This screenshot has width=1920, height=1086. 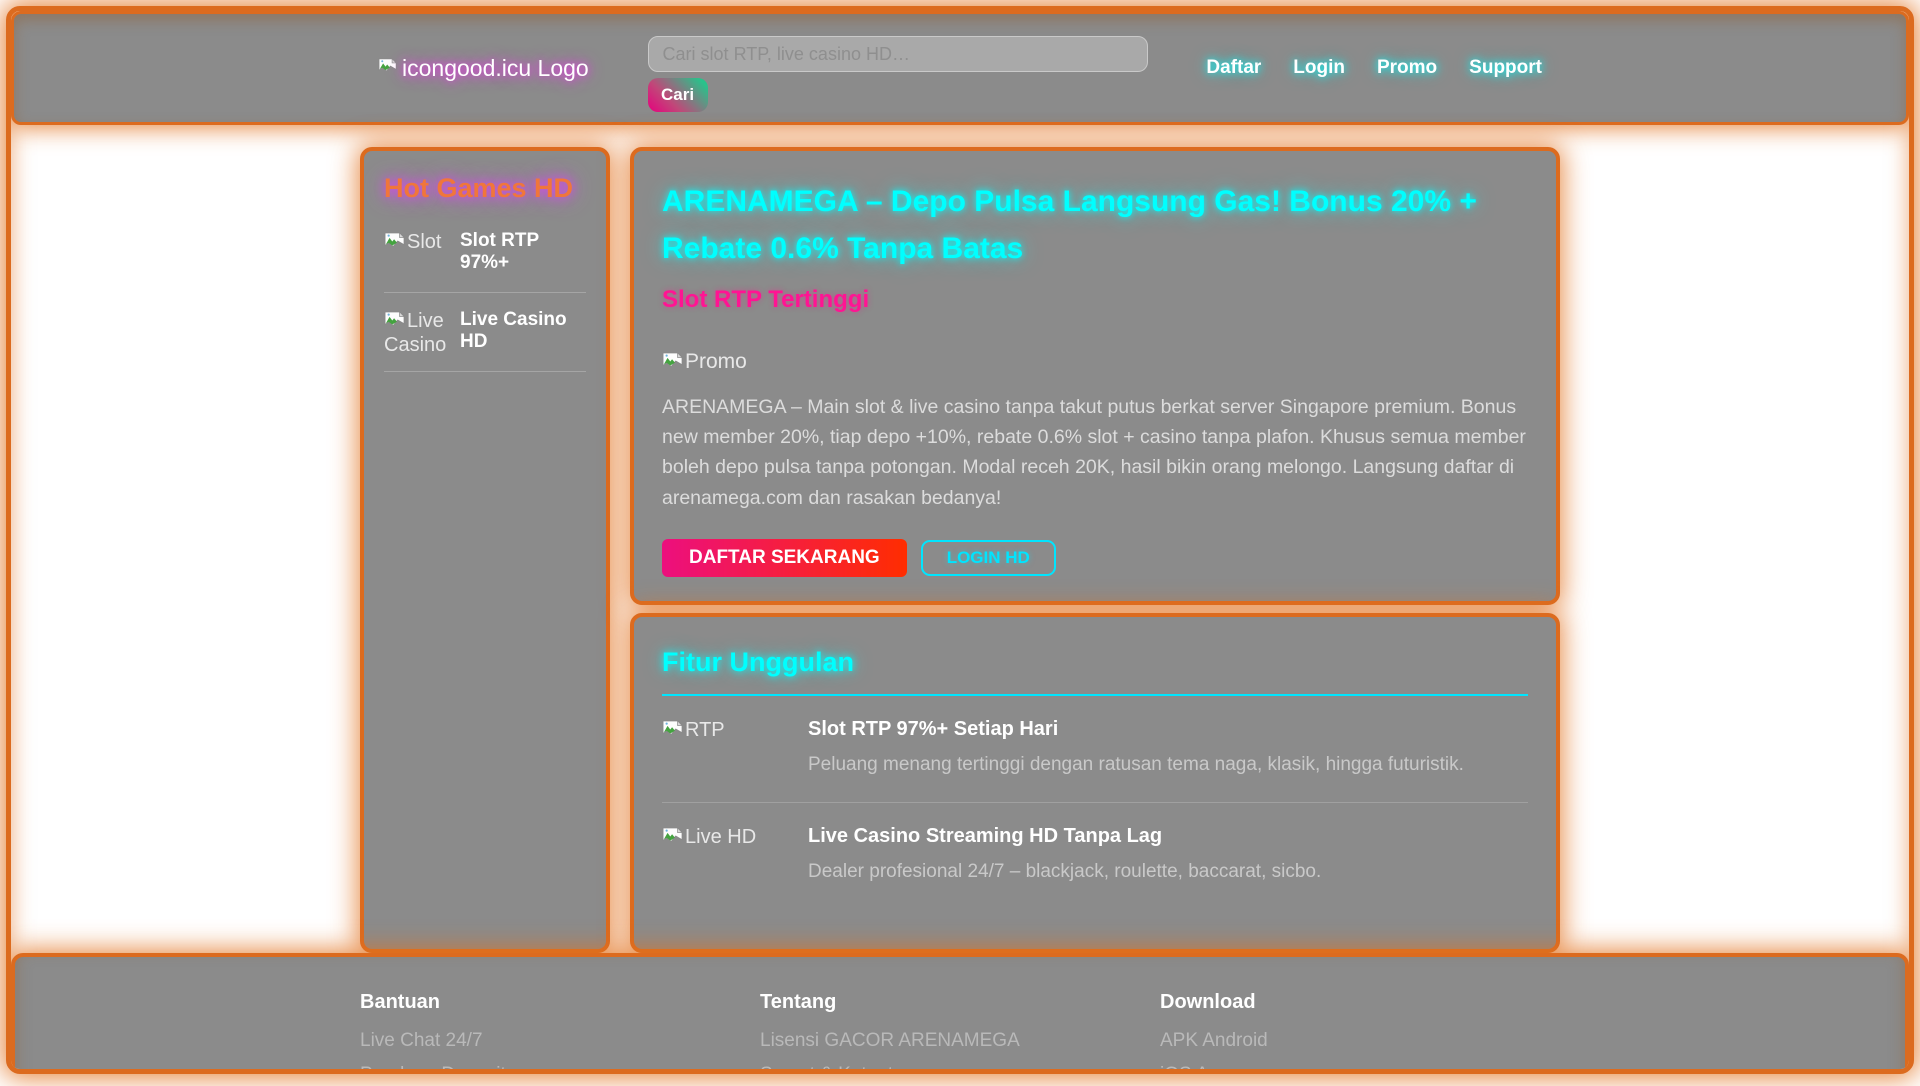 What do you see at coordinates (897, 74) in the screenshot?
I see `search-form: Cari` at bounding box center [897, 74].